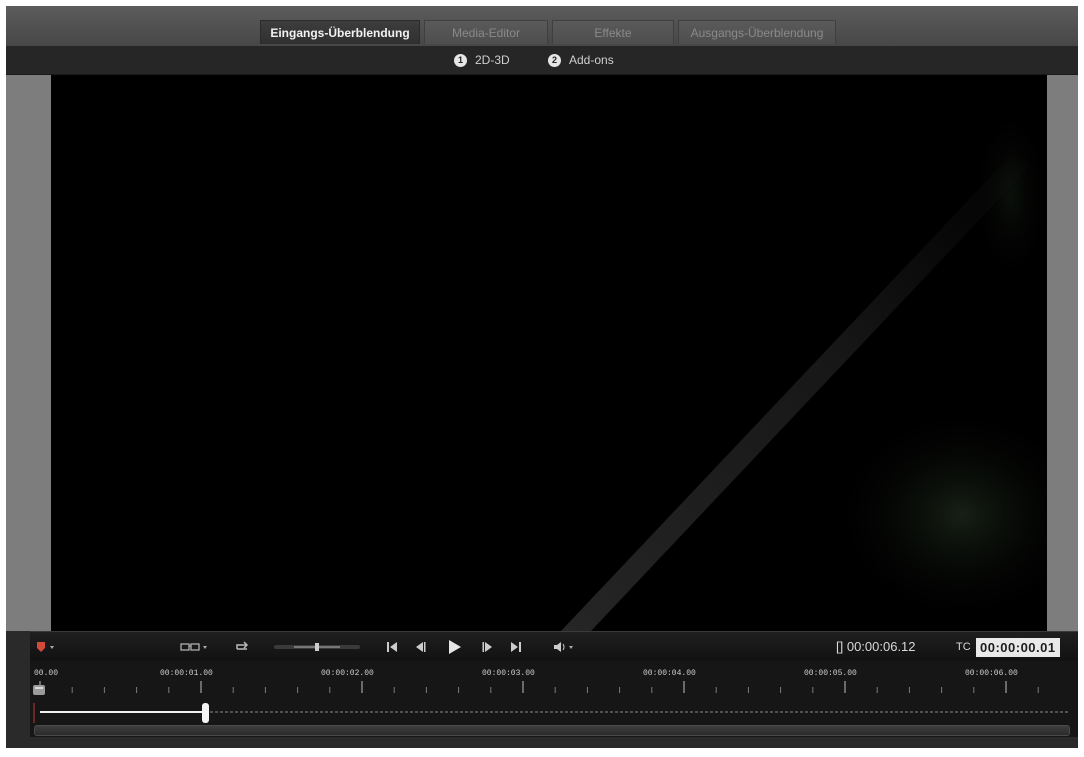  What do you see at coordinates (40, 690) in the screenshot?
I see `playhead-icon` at bounding box center [40, 690].